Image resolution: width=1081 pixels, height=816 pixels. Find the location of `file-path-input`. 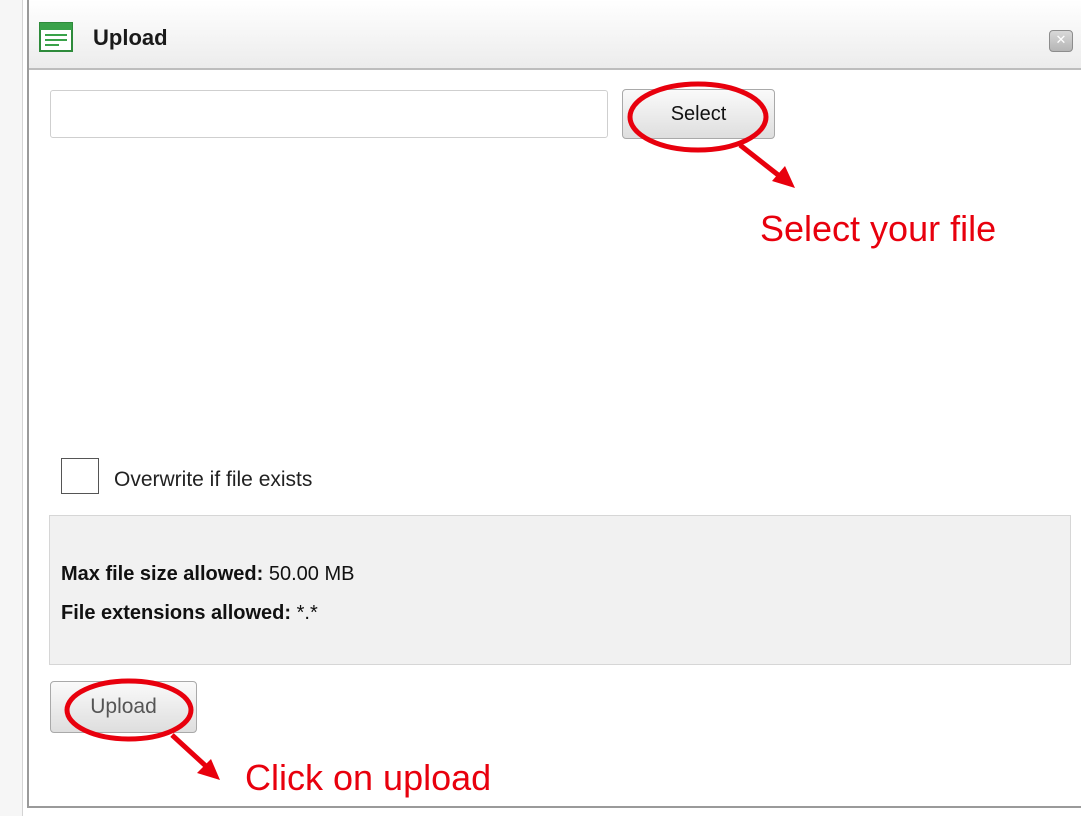

file-path-input is located at coordinates (329, 114).